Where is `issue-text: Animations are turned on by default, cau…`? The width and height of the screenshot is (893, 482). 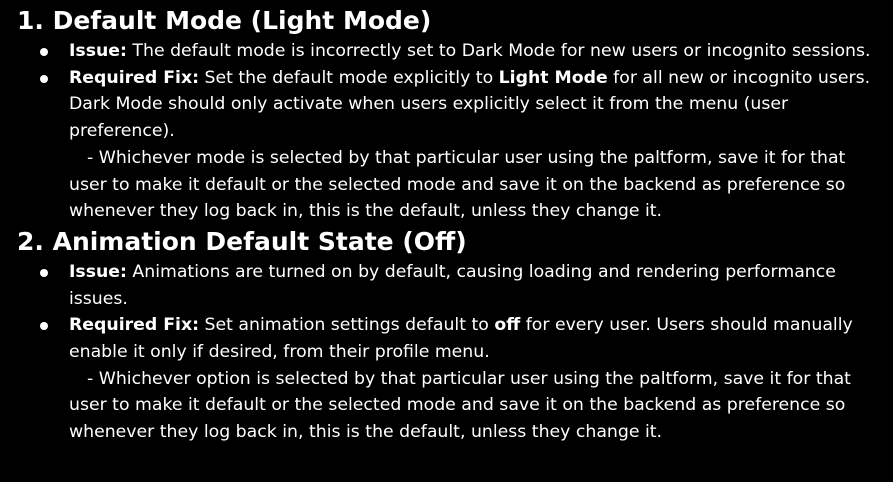
issue-text: Animations are turned on by default, cau… is located at coordinates (452, 285).